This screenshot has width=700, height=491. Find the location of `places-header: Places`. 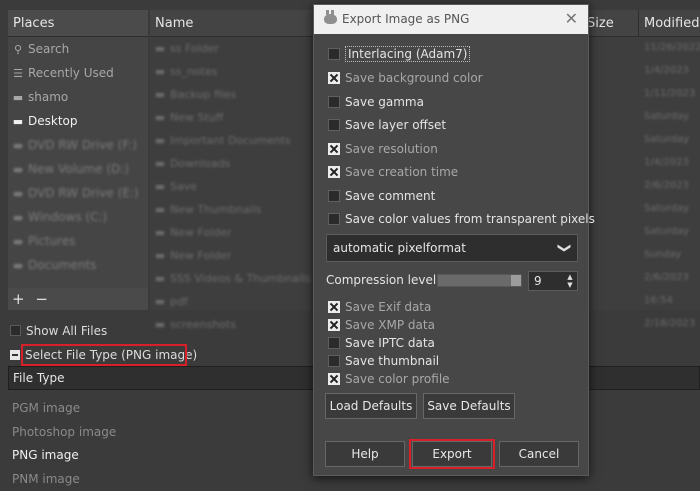

places-header: Places is located at coordinates (78, 23).